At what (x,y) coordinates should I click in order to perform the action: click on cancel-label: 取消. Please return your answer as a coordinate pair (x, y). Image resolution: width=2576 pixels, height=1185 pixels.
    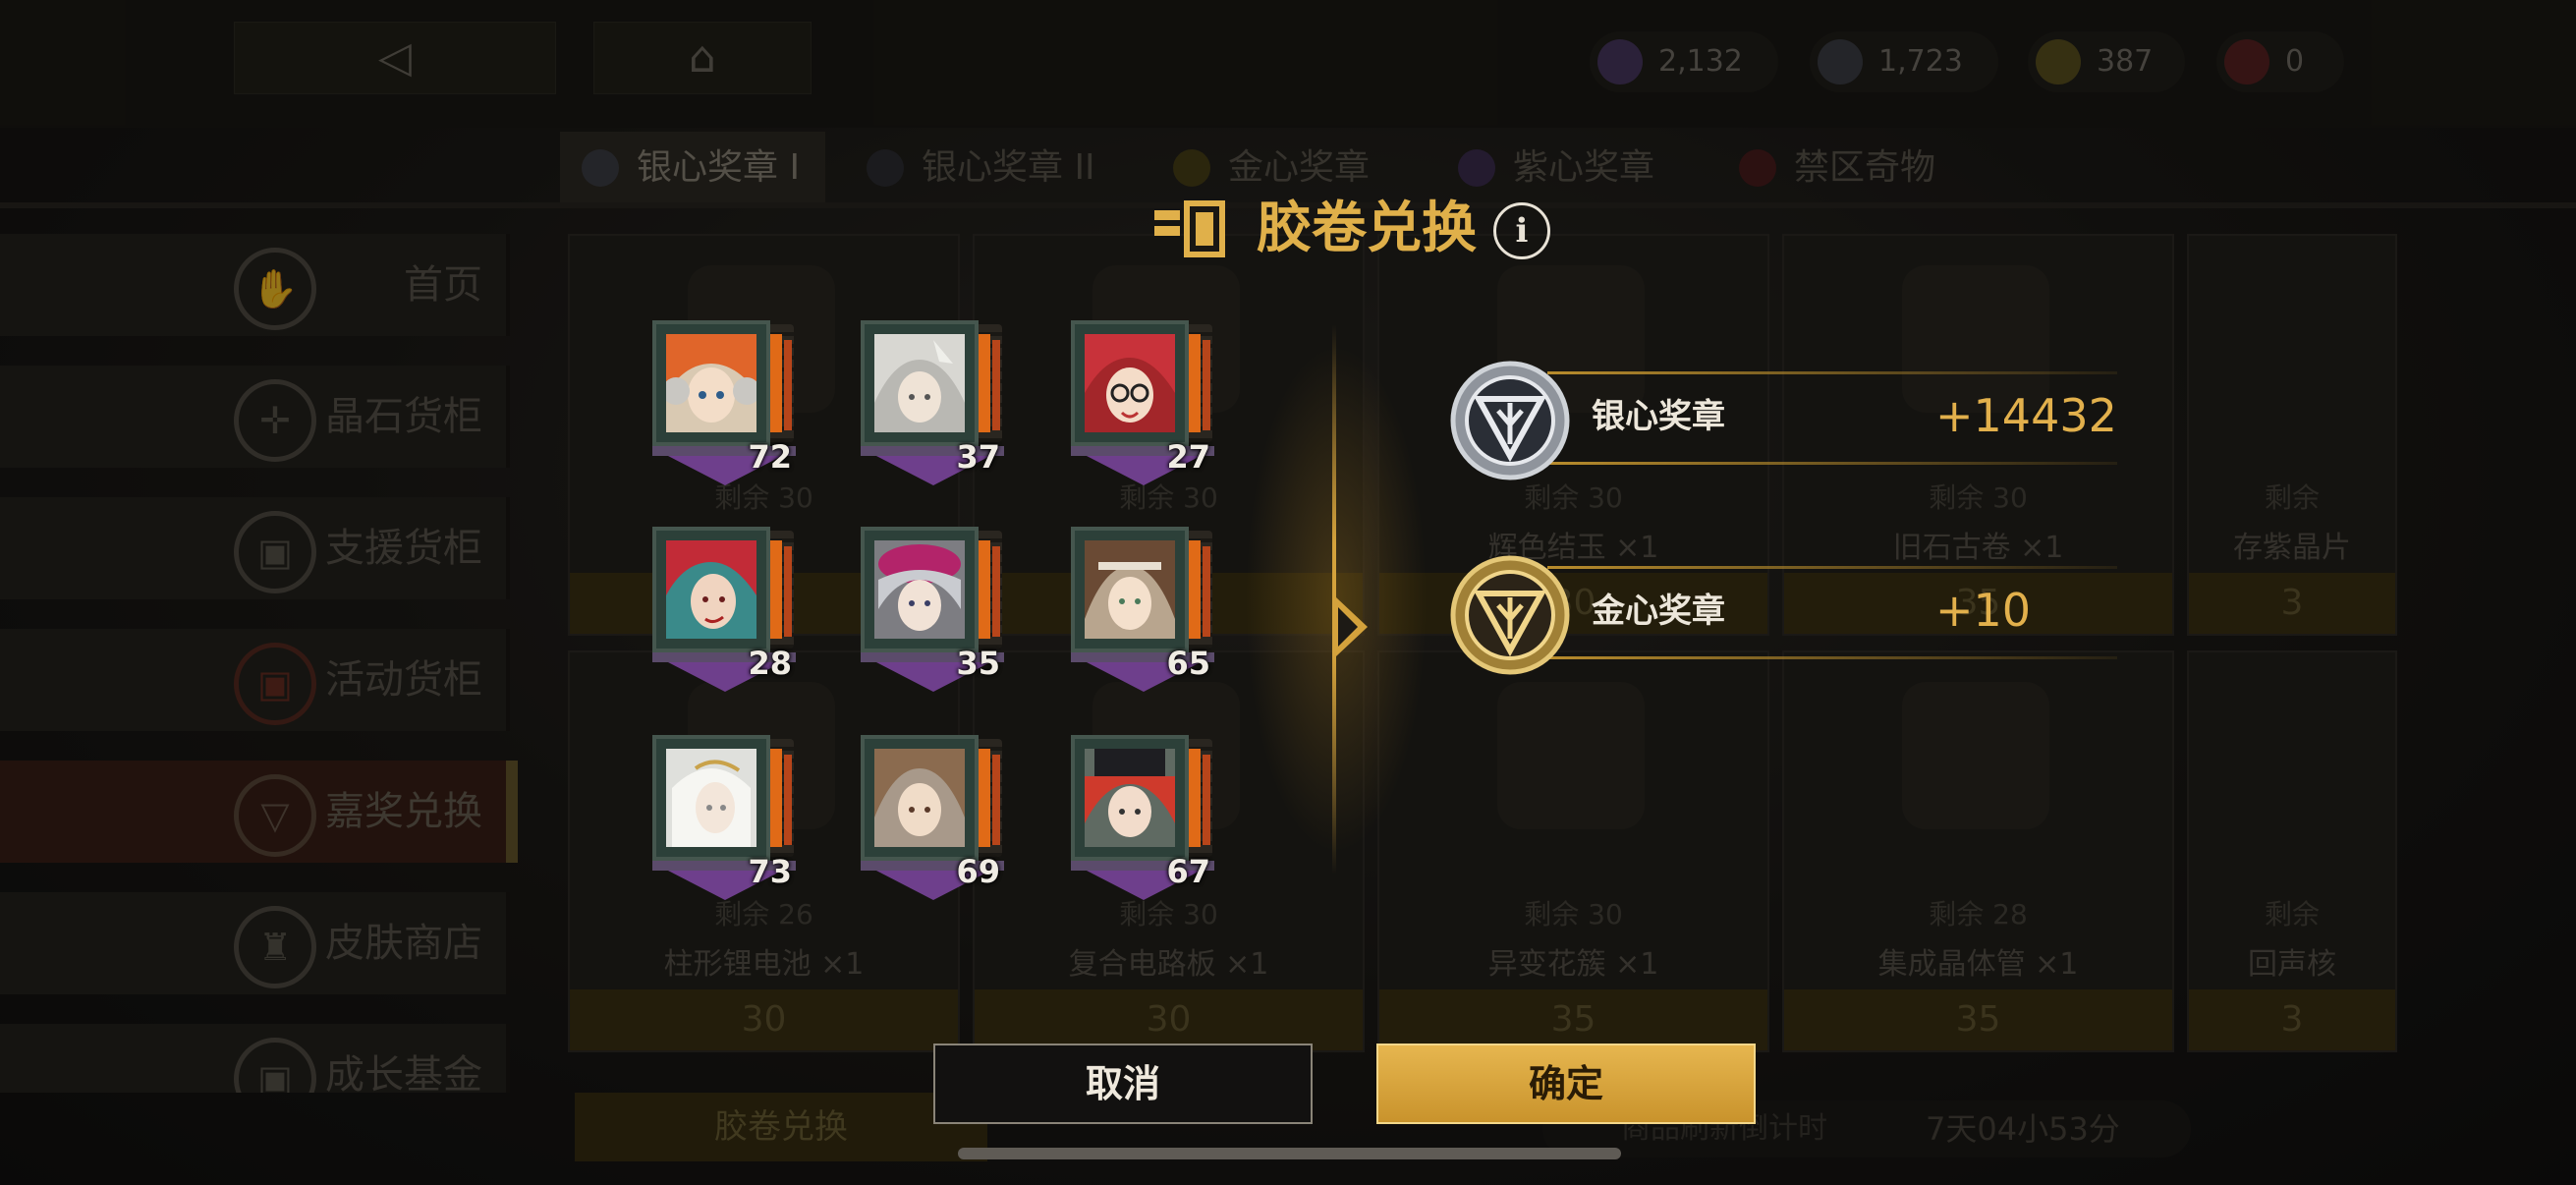
    Looking at the image, I should click on (1122, 1084).